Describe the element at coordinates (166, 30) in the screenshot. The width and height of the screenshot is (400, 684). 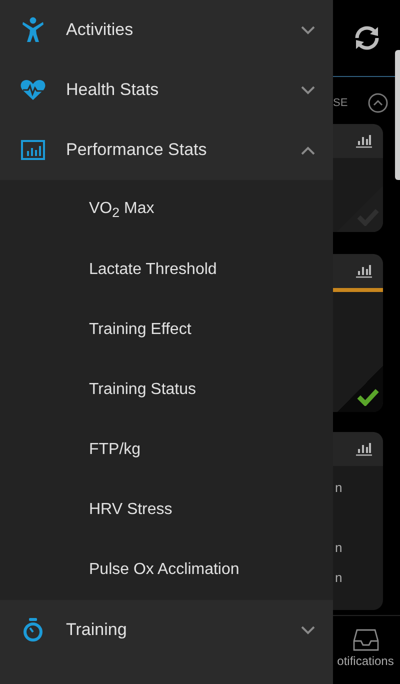
I see `menu-item: Activities` at that location.